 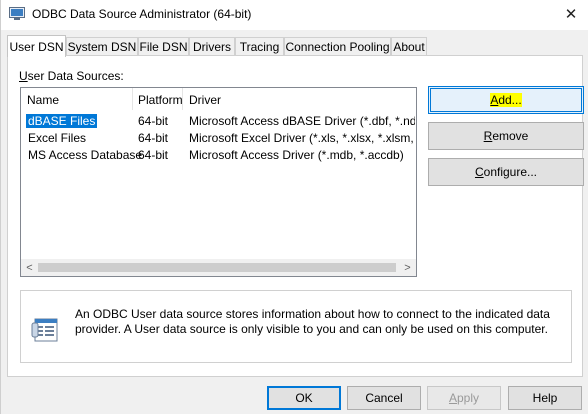 I want to click on cancel-button: Cancel, so click(x=384, y=398).